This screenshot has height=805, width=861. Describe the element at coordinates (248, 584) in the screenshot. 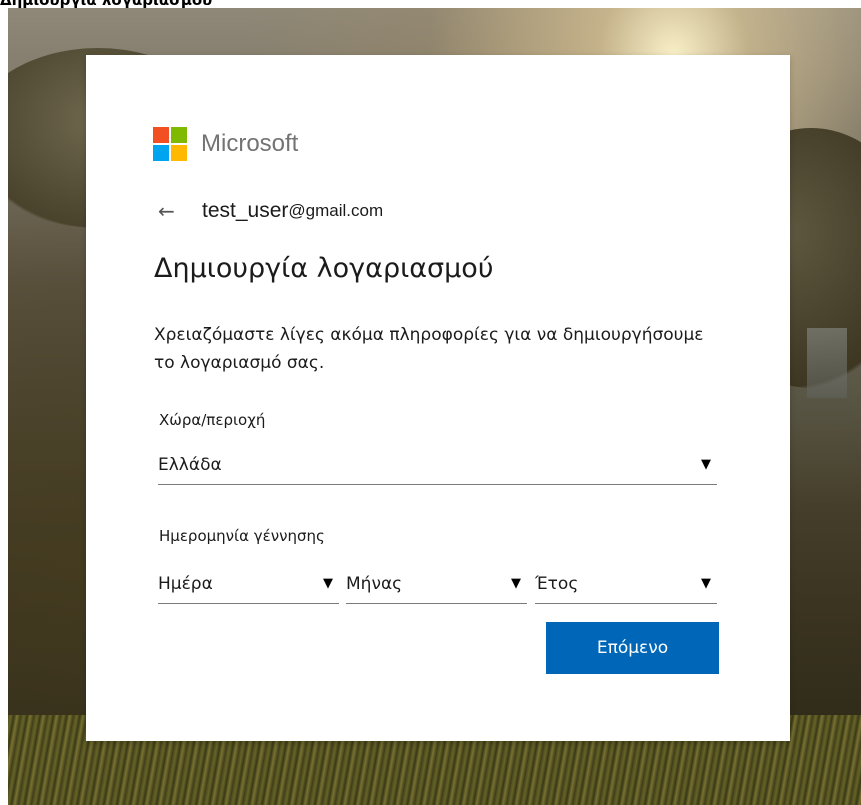

I see `day-select: Ημέρα ▼` at that location.